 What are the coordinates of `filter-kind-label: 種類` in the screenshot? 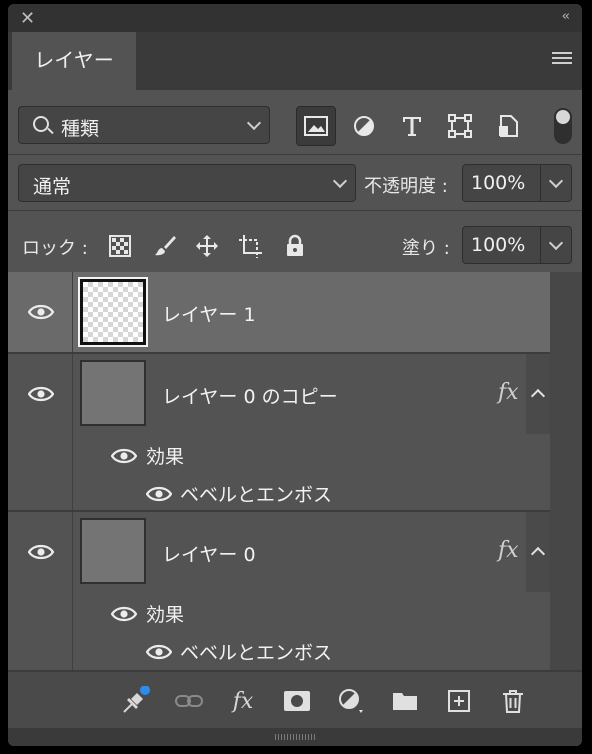 It's located at (80, 129).